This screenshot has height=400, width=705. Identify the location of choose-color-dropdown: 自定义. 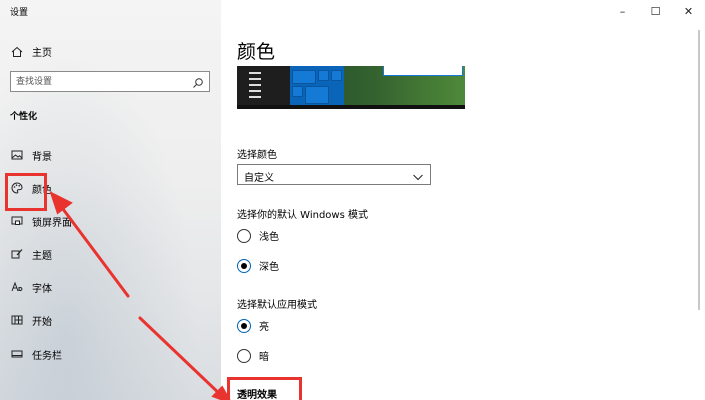
(334, 174).